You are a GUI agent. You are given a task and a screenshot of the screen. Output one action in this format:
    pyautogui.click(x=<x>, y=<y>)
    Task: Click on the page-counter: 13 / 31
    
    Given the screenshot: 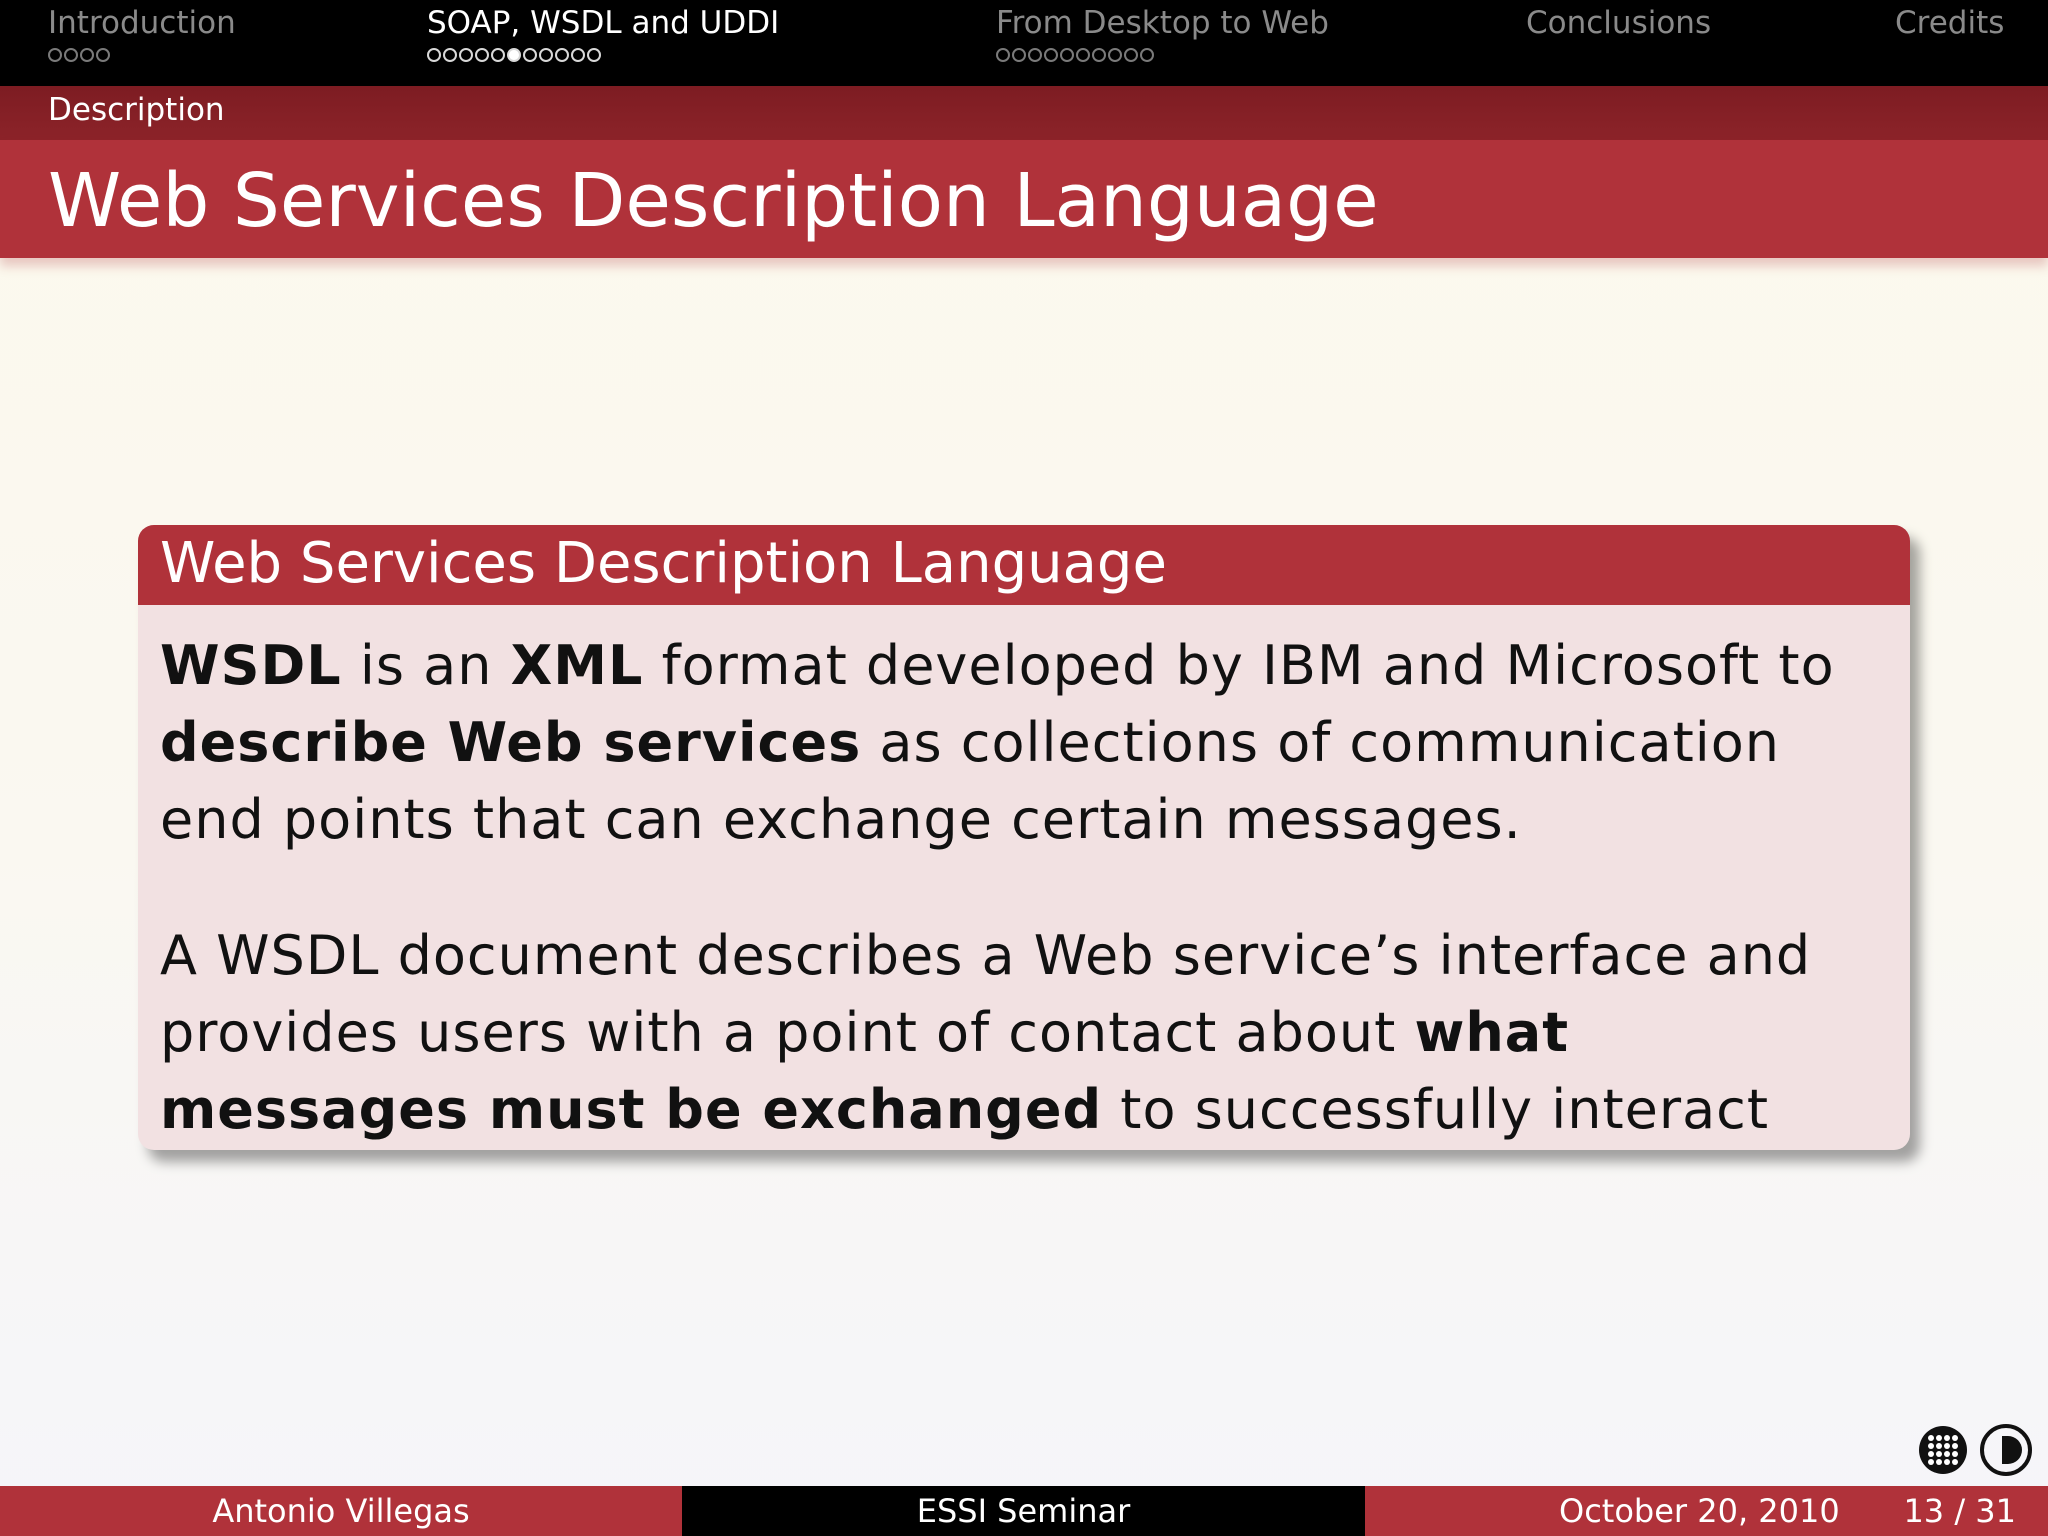 What is the action you would take?
    pyautogui.click(x=1959, y=1511)
    